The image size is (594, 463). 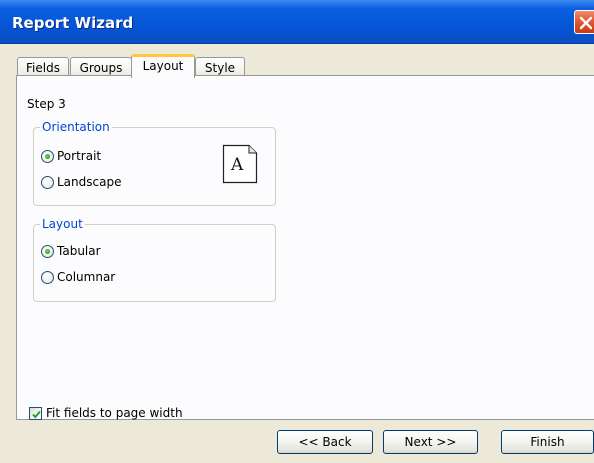 What do you see at coordinates (62, 224) in the screenshot?
I see `layout-legend: Layout` at bounding box center [62, 224].